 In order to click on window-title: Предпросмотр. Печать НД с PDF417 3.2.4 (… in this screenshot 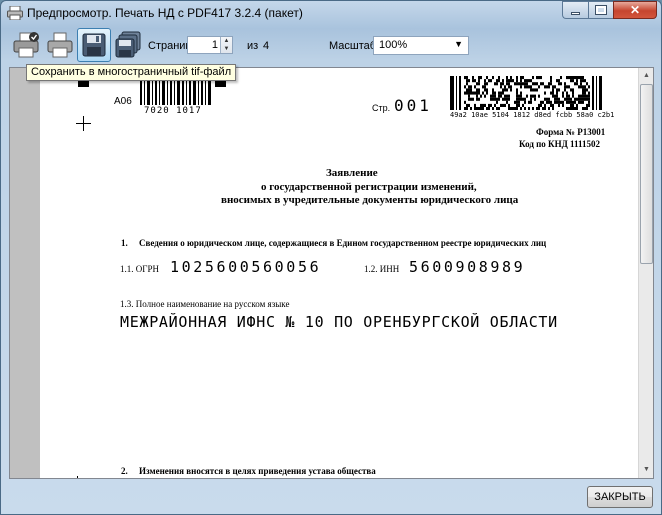, I will do `click(165, 13)`.